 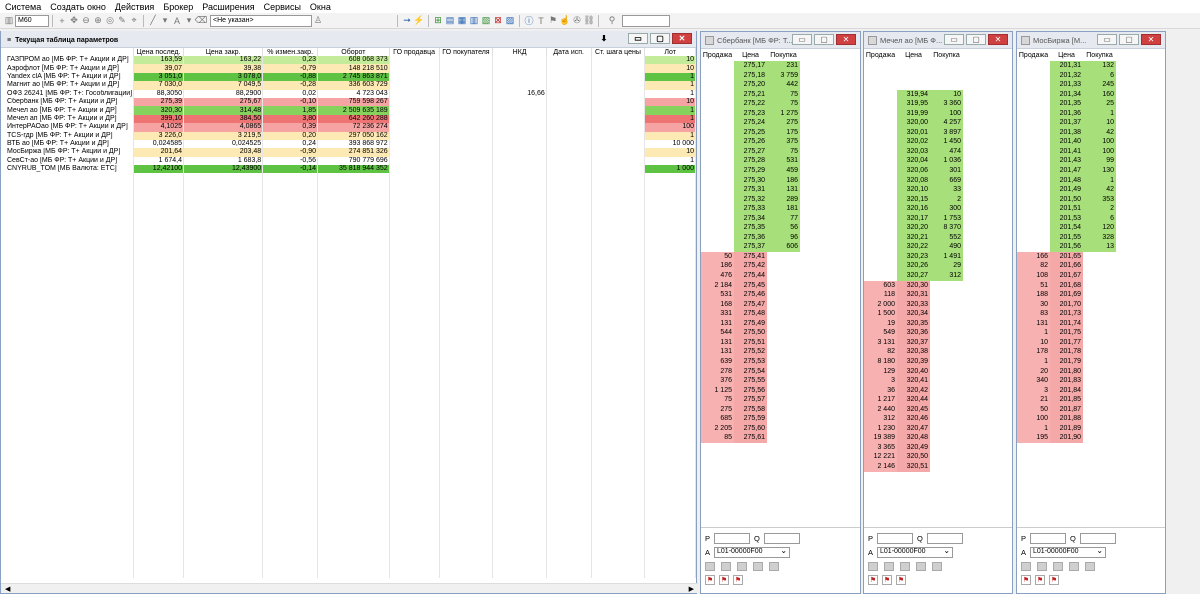 I want to click on orderbook-bid-row: 3 365 320,49, so click(x=938, y=447).